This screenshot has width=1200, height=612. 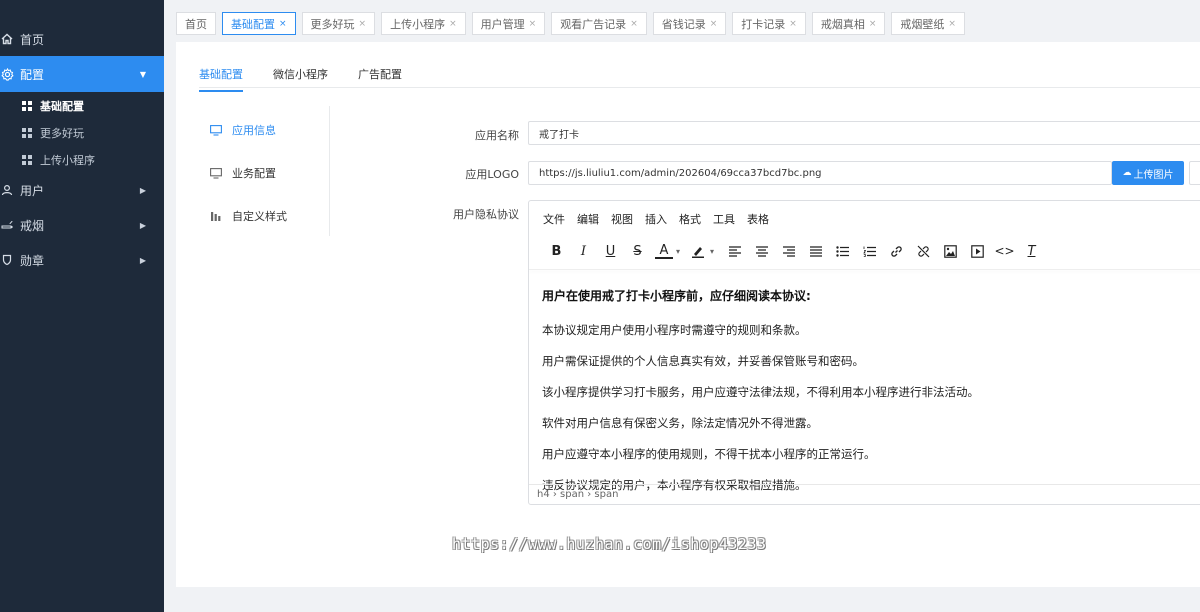 What do you see at coordinates (7, 260) in the screenshot?
I see `medal-icon` at bounding box center [7, 260].